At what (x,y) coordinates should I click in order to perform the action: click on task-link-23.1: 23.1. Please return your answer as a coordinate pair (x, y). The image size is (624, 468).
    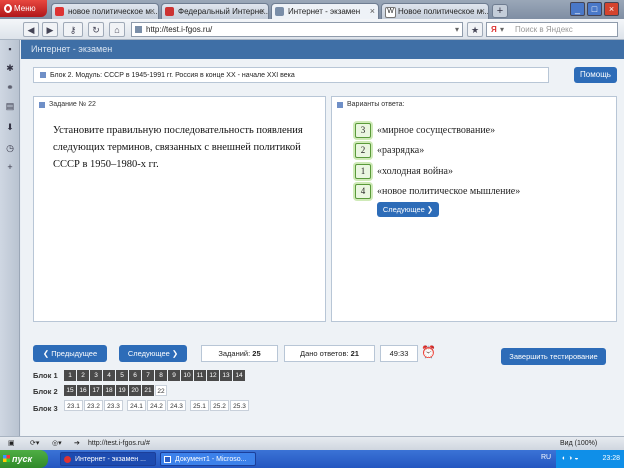
    Looking at the image, I should click on (73, 405).